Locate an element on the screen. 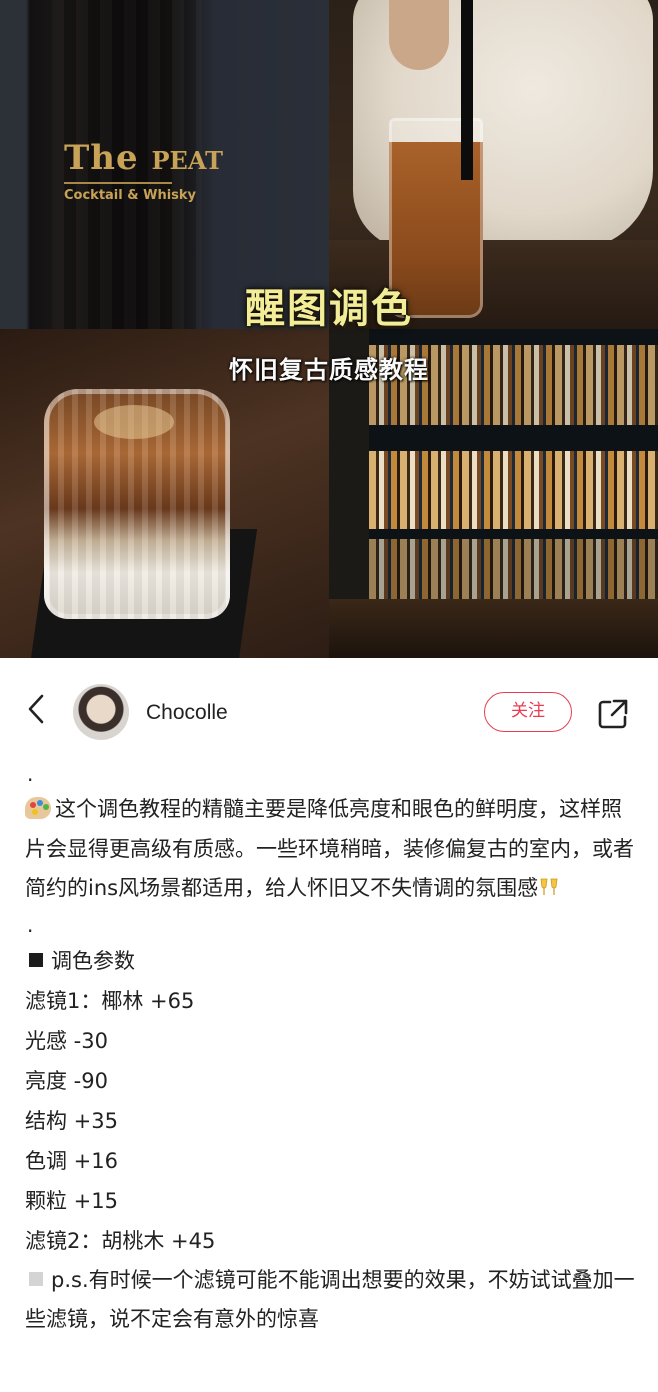 The width and height of the screenshot is (658, 1392). clinking-glasses-icon is located at coordinates (549, 886).